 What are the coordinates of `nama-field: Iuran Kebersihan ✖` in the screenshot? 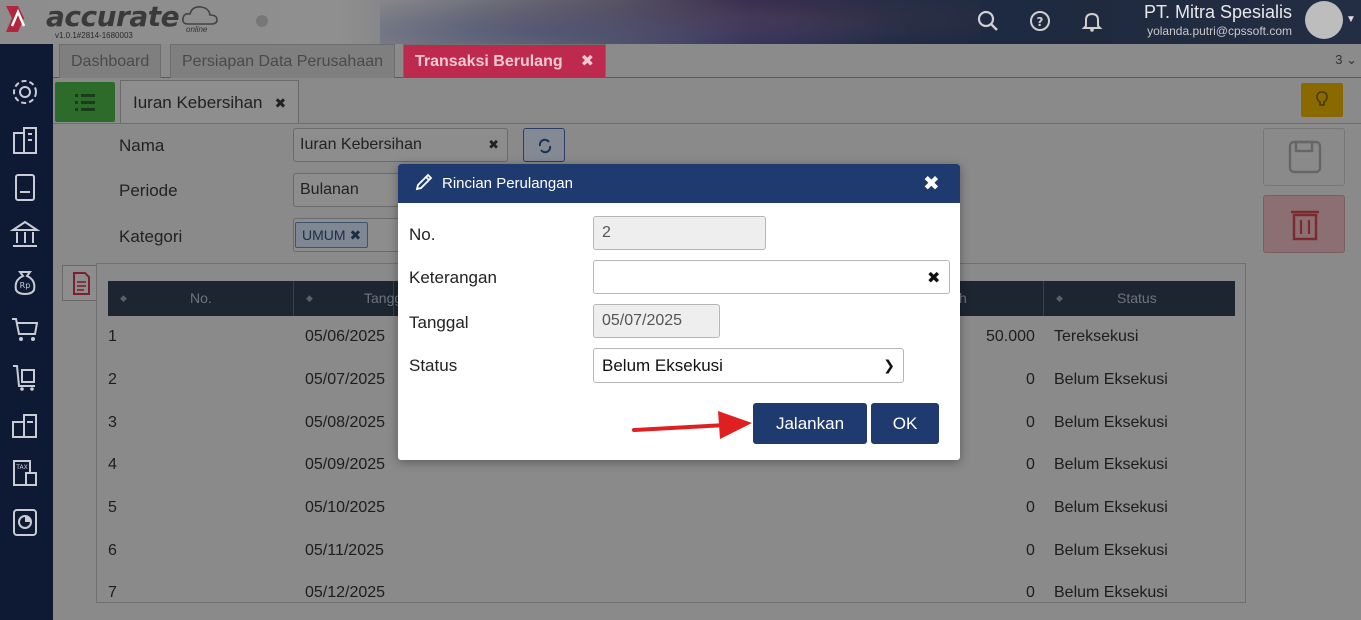 It's located at (400, 145).